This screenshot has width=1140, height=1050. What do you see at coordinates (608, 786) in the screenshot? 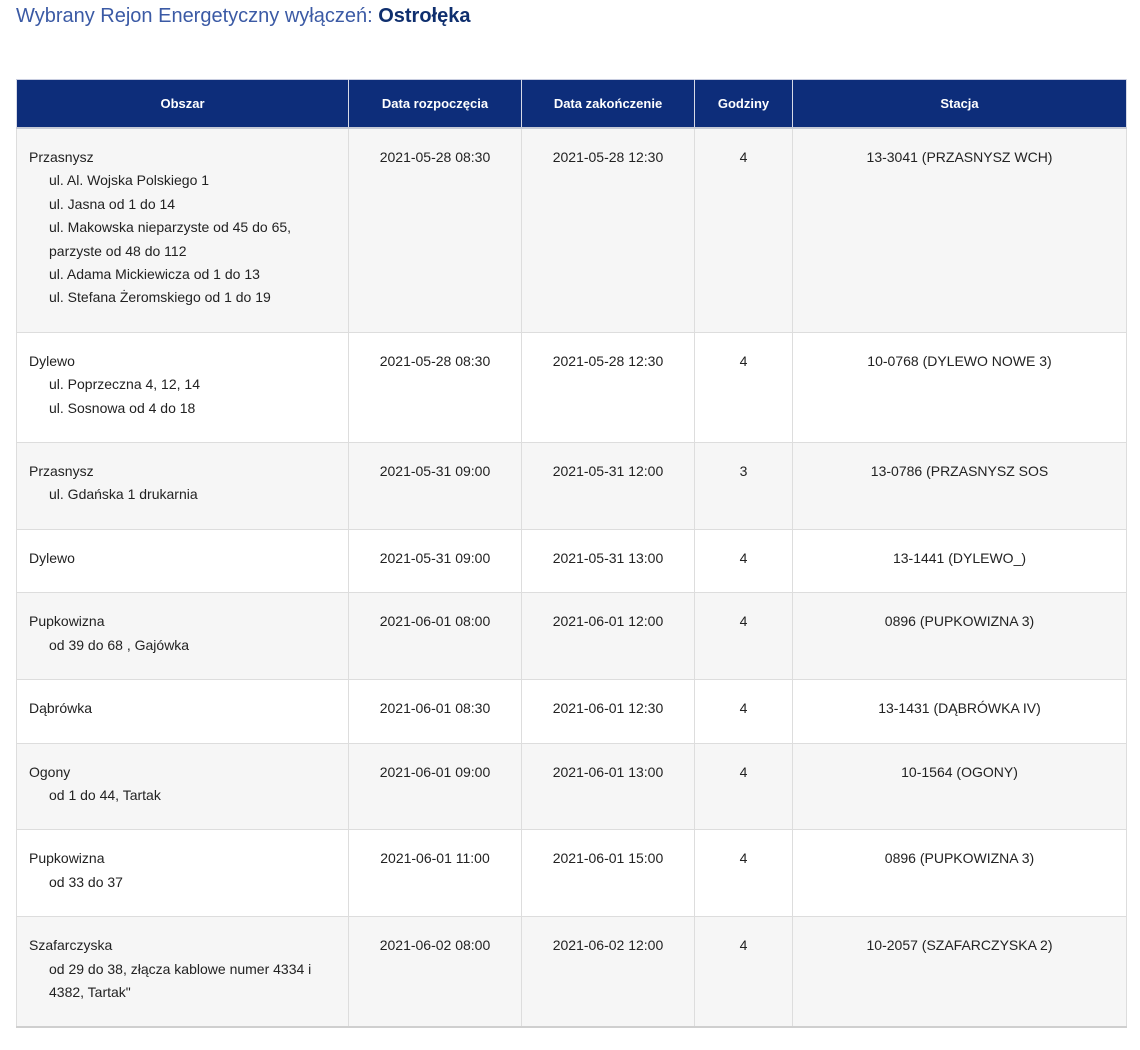
I see `end-date-cell: 2021-06-01 13:00` at bounding box center [608, 786].